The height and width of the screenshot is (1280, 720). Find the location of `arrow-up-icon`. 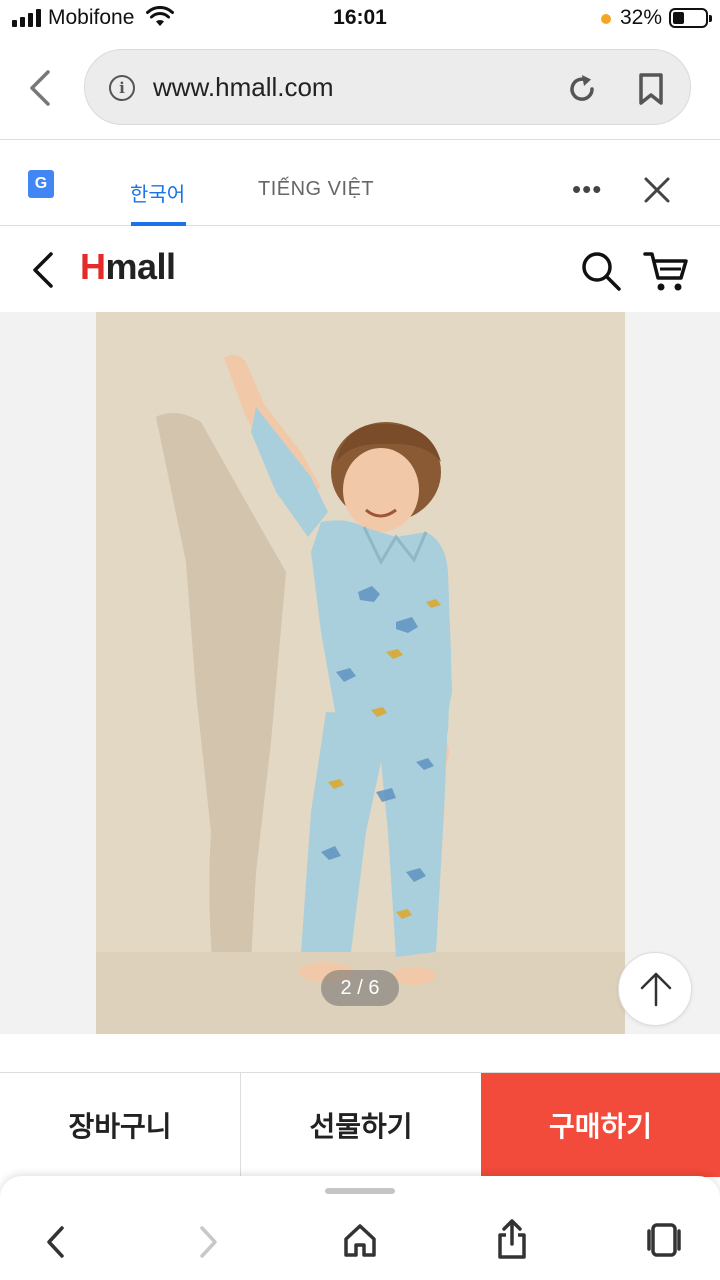

arrow-up-icon is located at coordinates (656, 989).